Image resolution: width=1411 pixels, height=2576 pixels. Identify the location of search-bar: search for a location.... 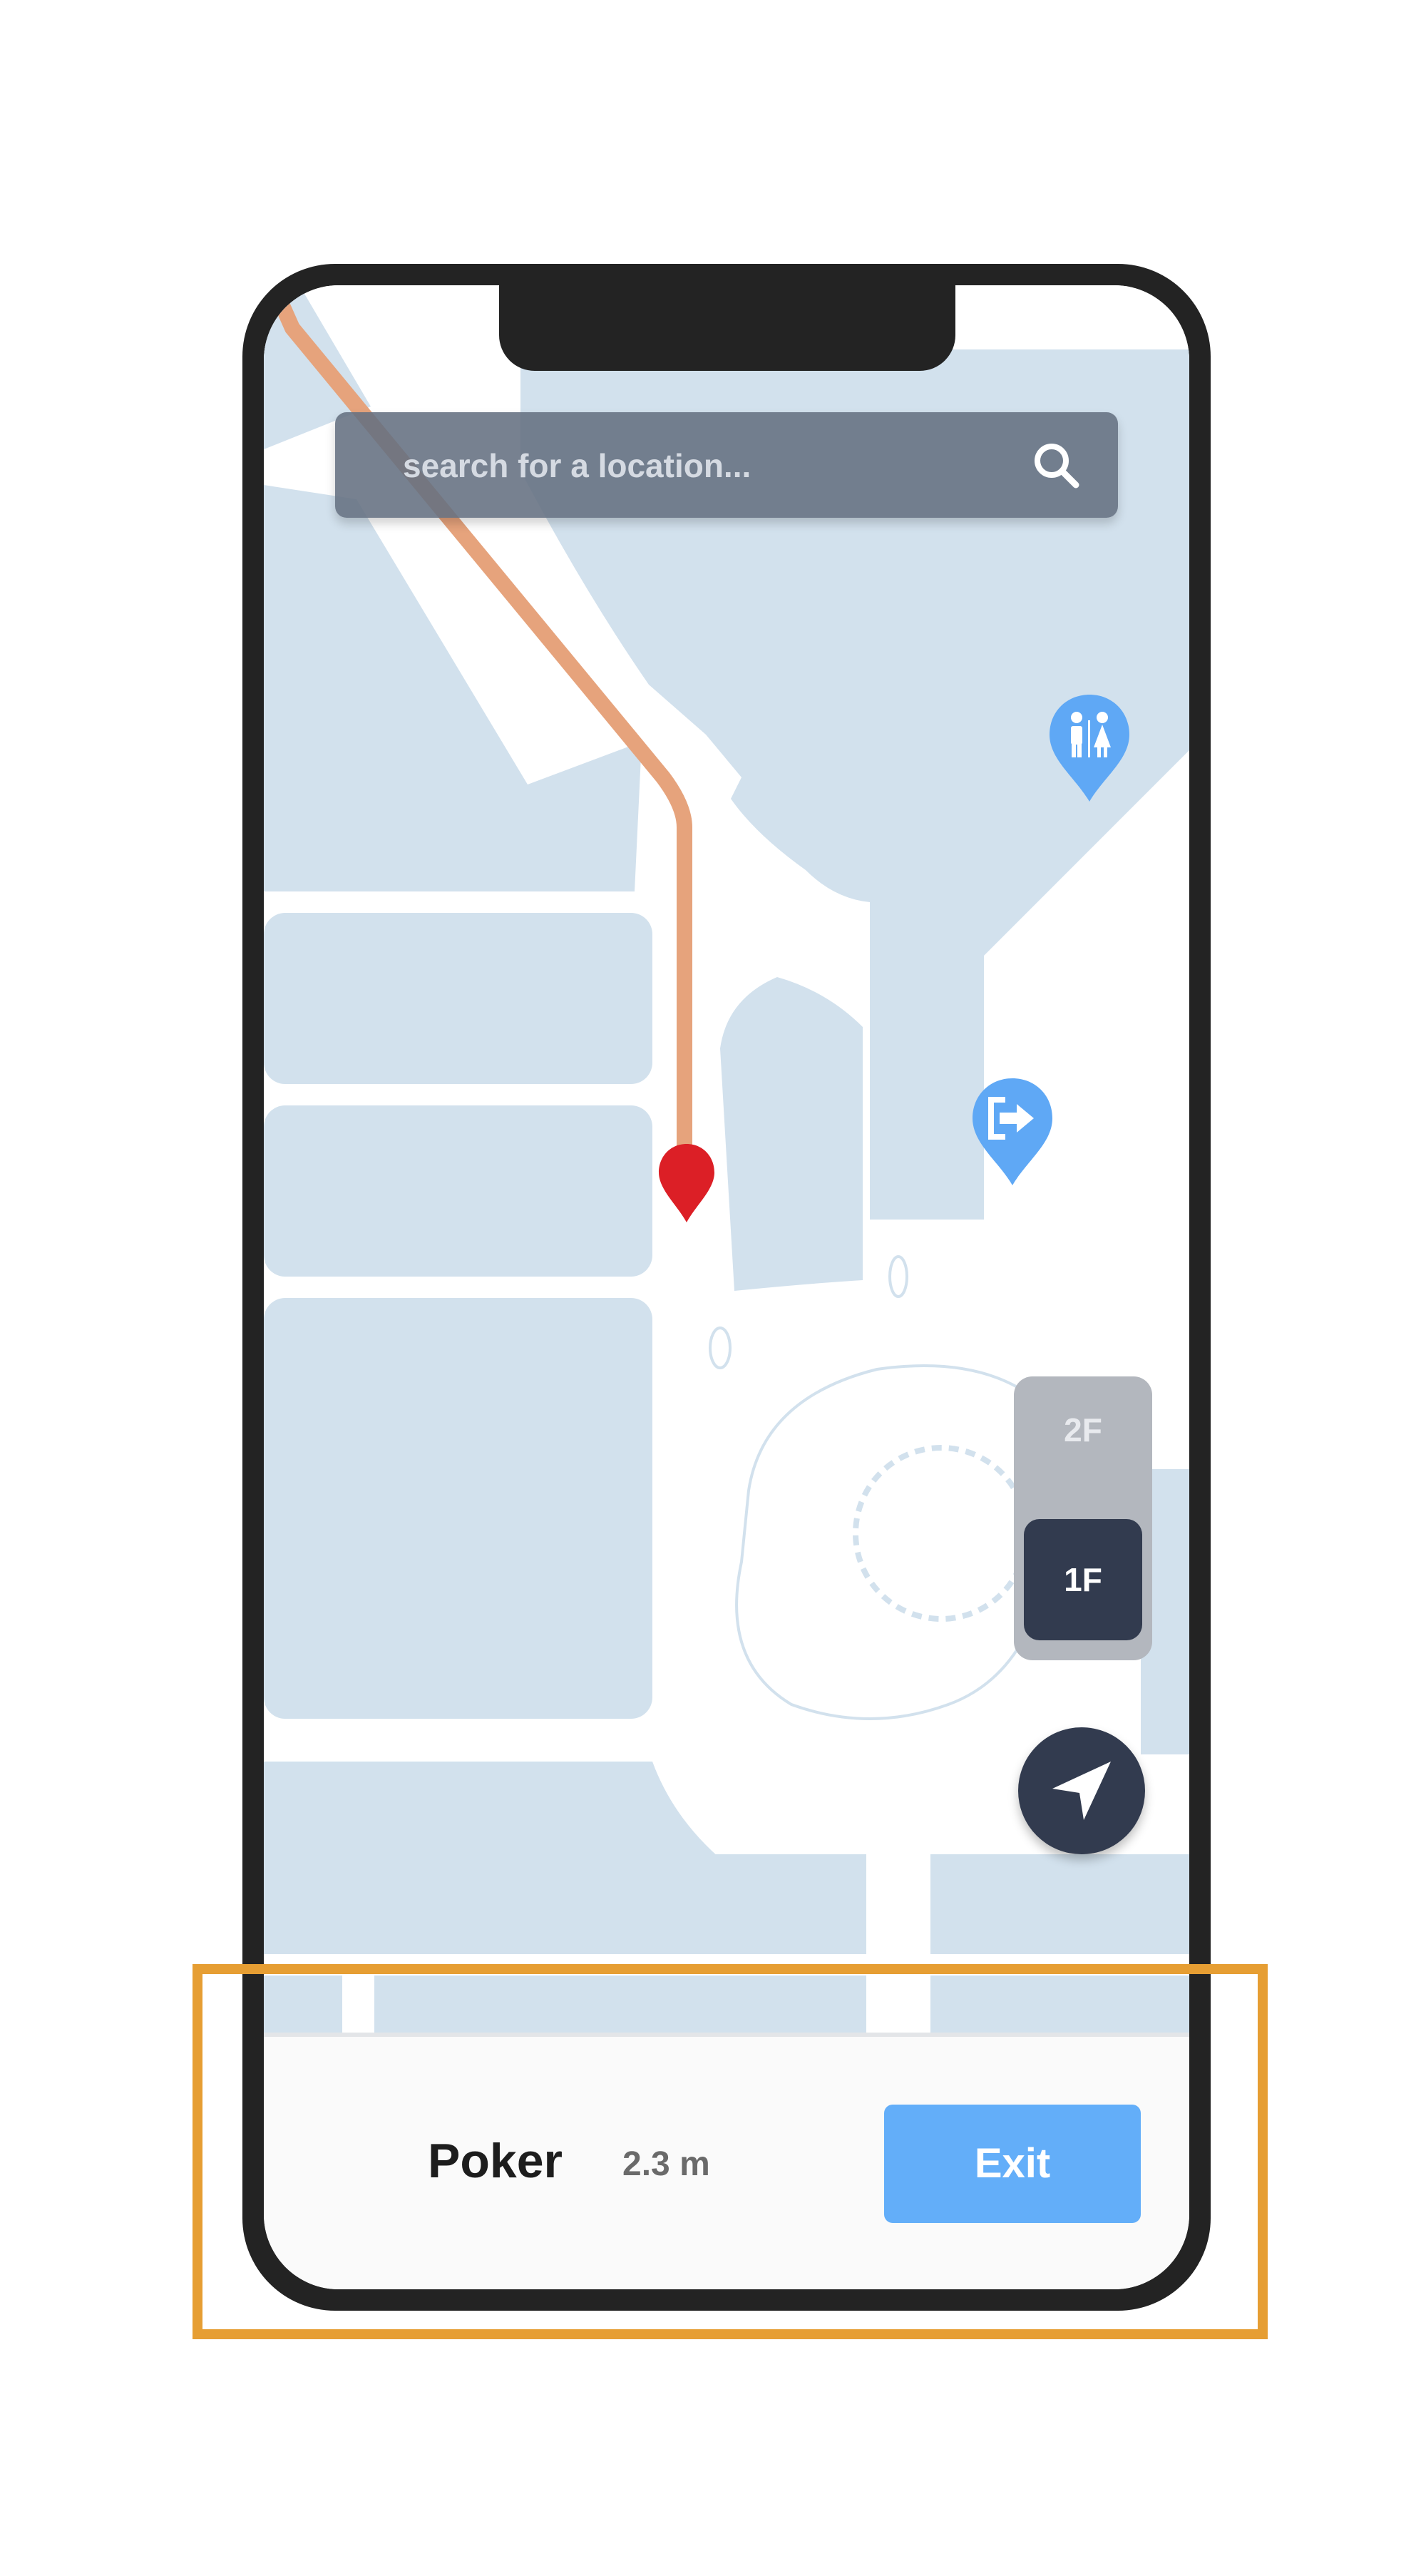
(726, 465).